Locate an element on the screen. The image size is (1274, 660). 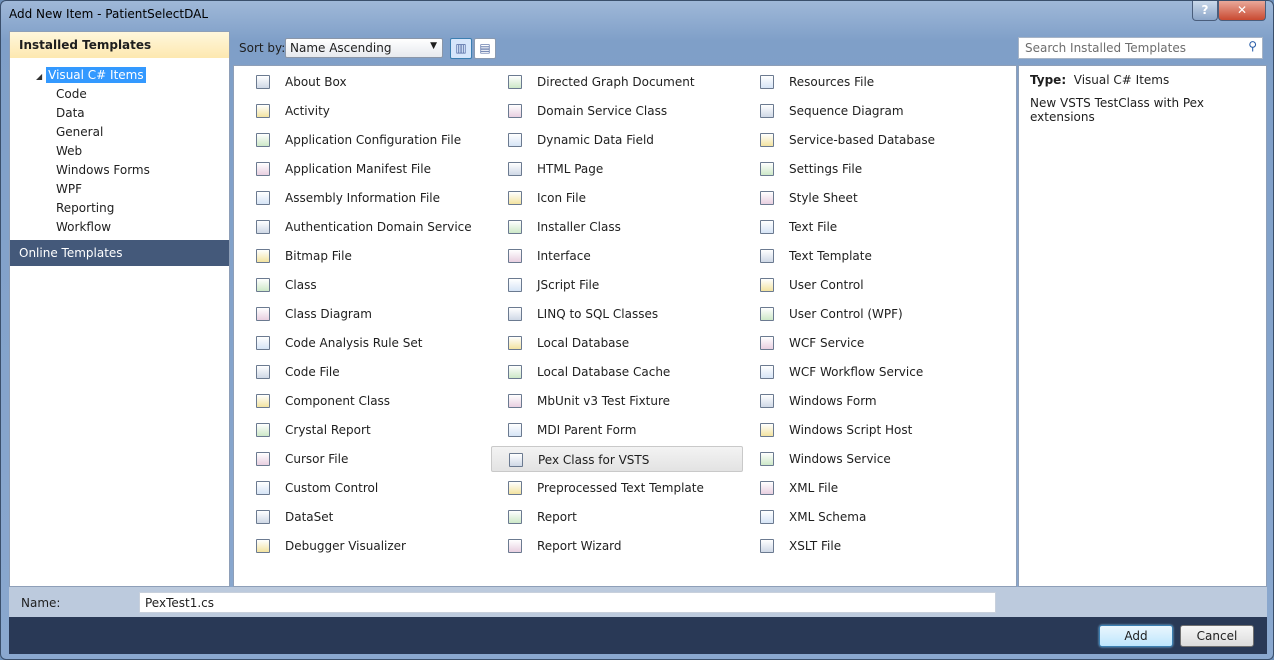
cancel-button: Cancel is located at coordinates (1217, 636).